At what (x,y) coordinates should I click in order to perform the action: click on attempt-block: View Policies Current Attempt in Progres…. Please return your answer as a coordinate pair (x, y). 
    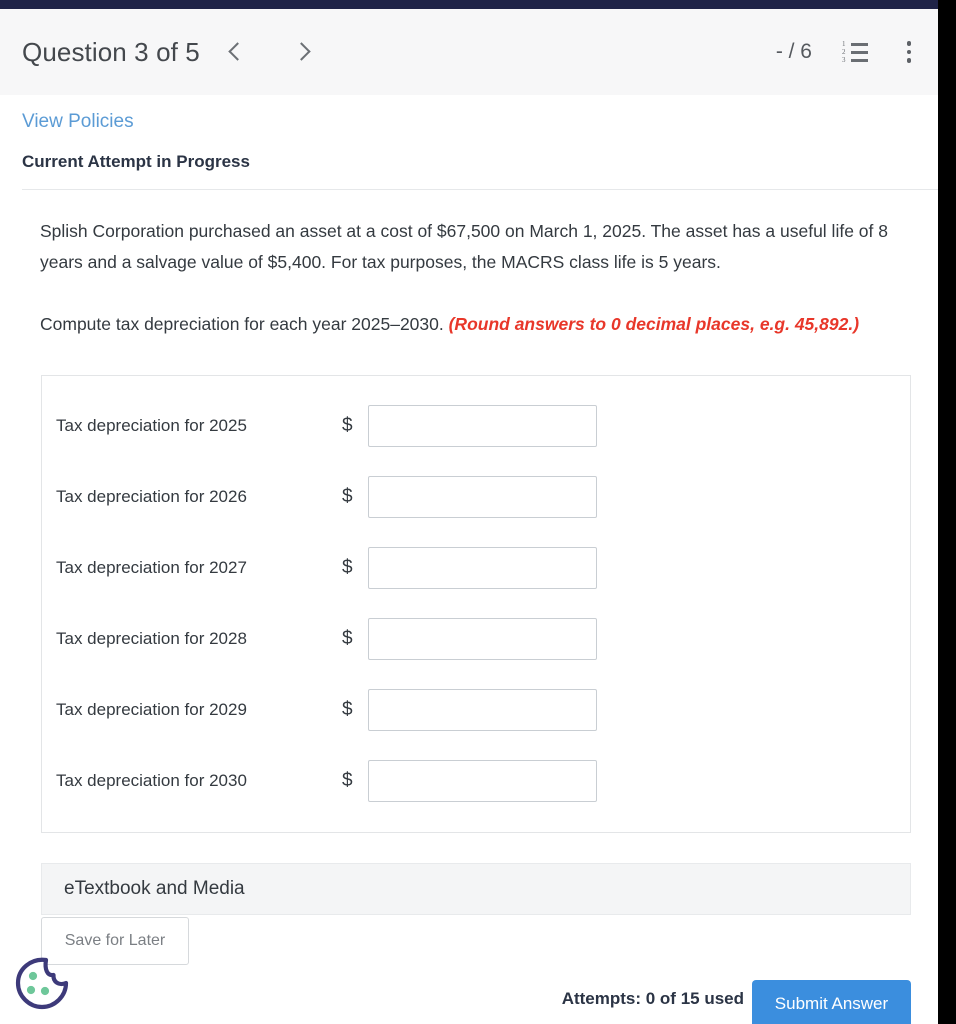
    Looking at the image, I should click on (469, 142).